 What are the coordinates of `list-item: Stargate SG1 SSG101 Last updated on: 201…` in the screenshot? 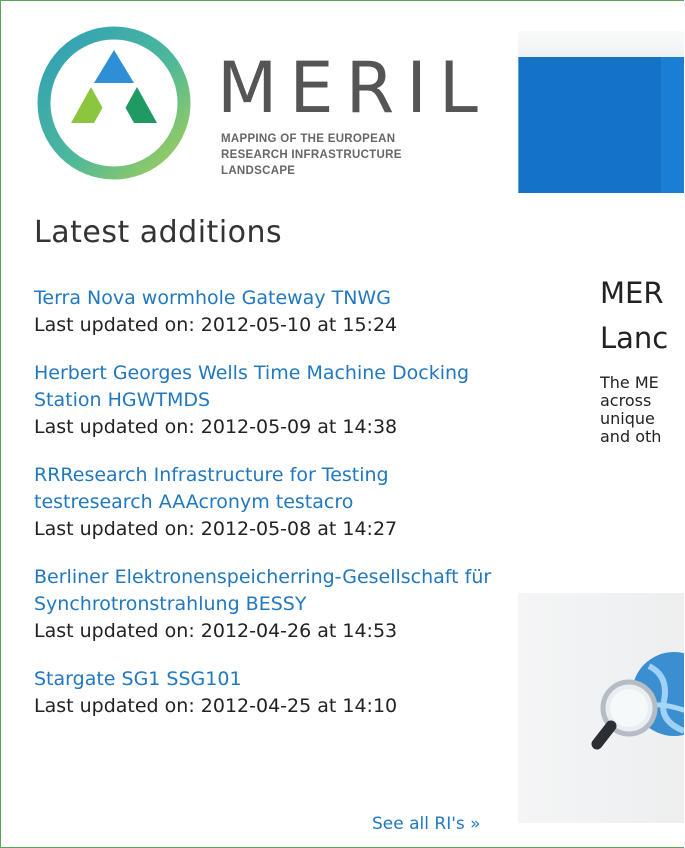 It's located at (274, 692).